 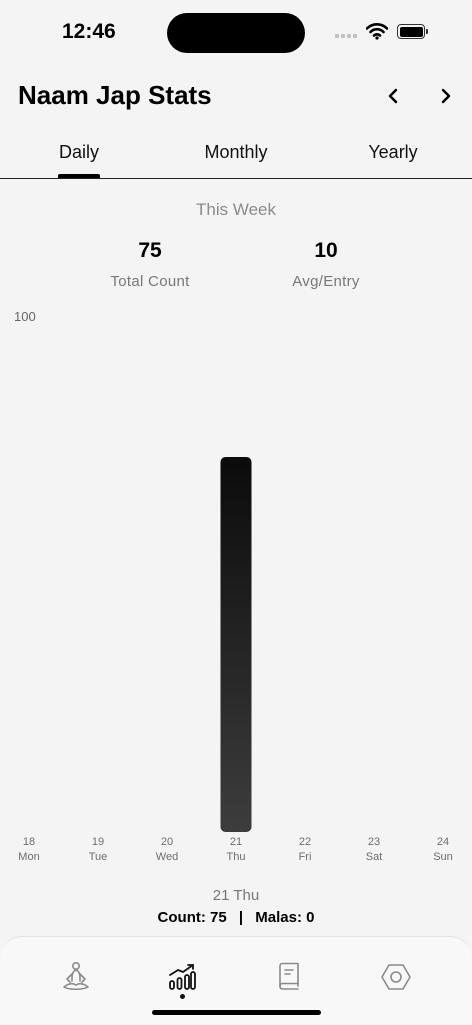 I want to click on active-tab-indicator, so click(x=79, y=176).